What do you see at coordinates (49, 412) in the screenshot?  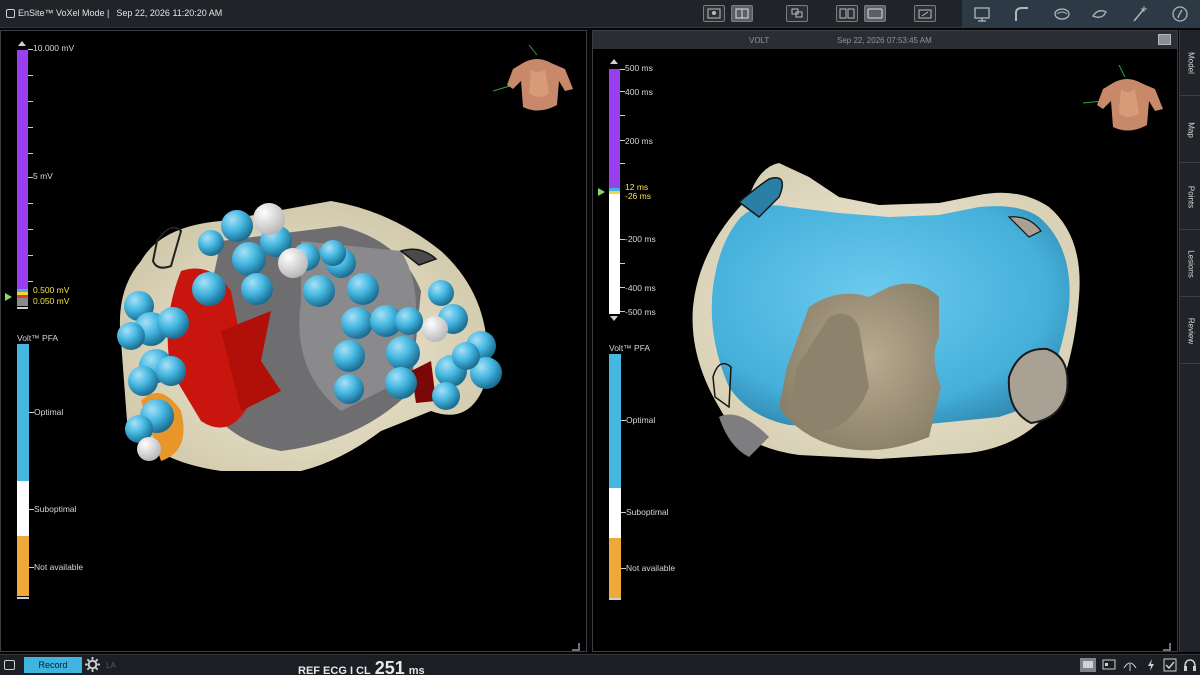 I see `pfa-optimal-label: Optimal` at bounding box center [49, 412].